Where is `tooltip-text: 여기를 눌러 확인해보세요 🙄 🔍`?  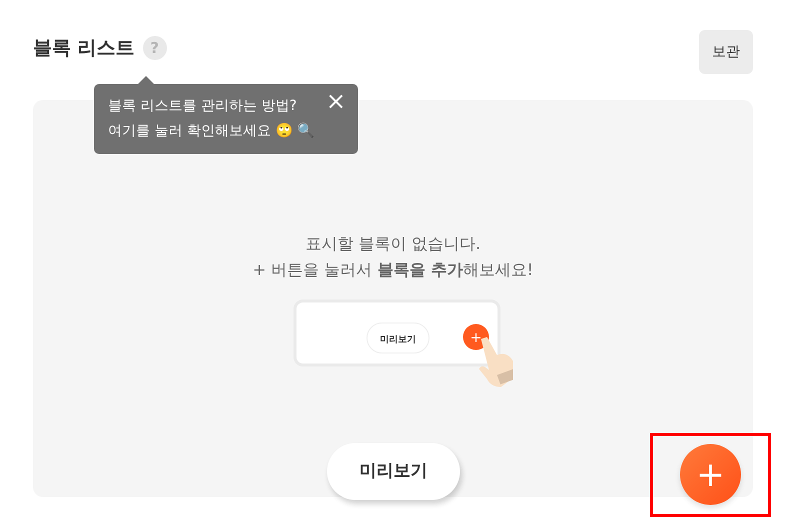
tooltip-text: 여기를 눌러 확인해보세요 🙄 🔍 is located at coordinates (211, 131).